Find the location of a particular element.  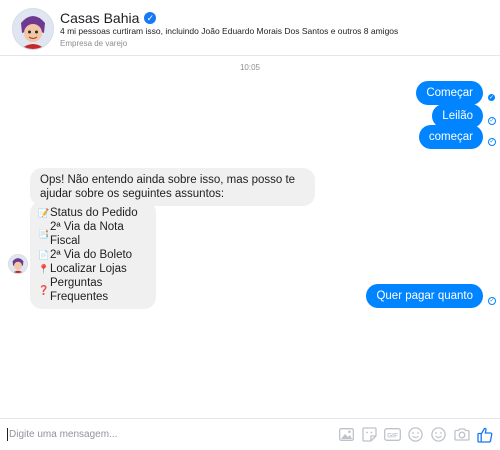

composer-toolbar: GIF is located at coordinates (415, 434).